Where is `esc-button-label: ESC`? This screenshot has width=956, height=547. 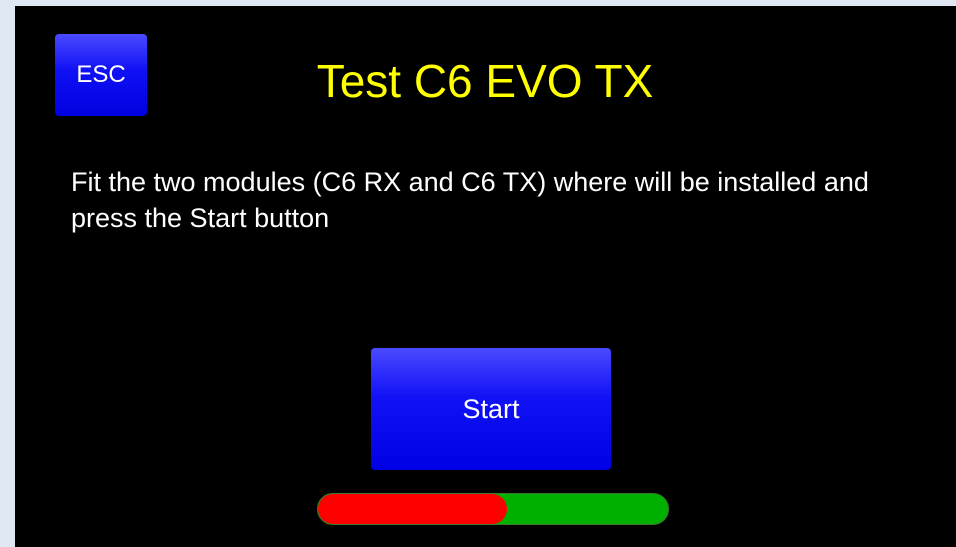 esc-button-label: ESC is located at coordinates (101, 74).